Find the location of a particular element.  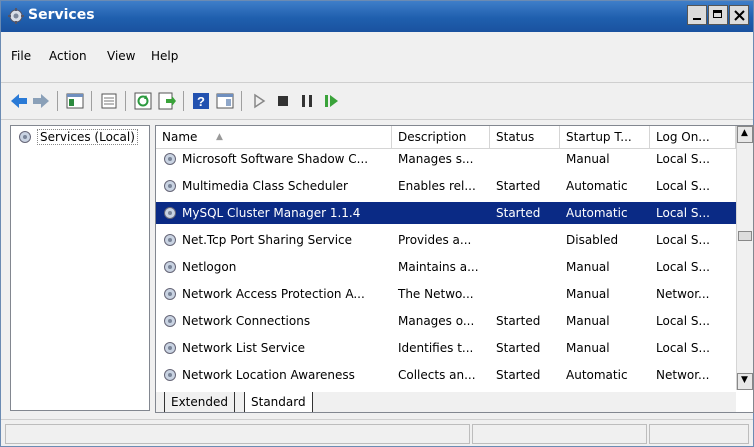

cell-name: Network List Service is located at coordinates (244, 348).